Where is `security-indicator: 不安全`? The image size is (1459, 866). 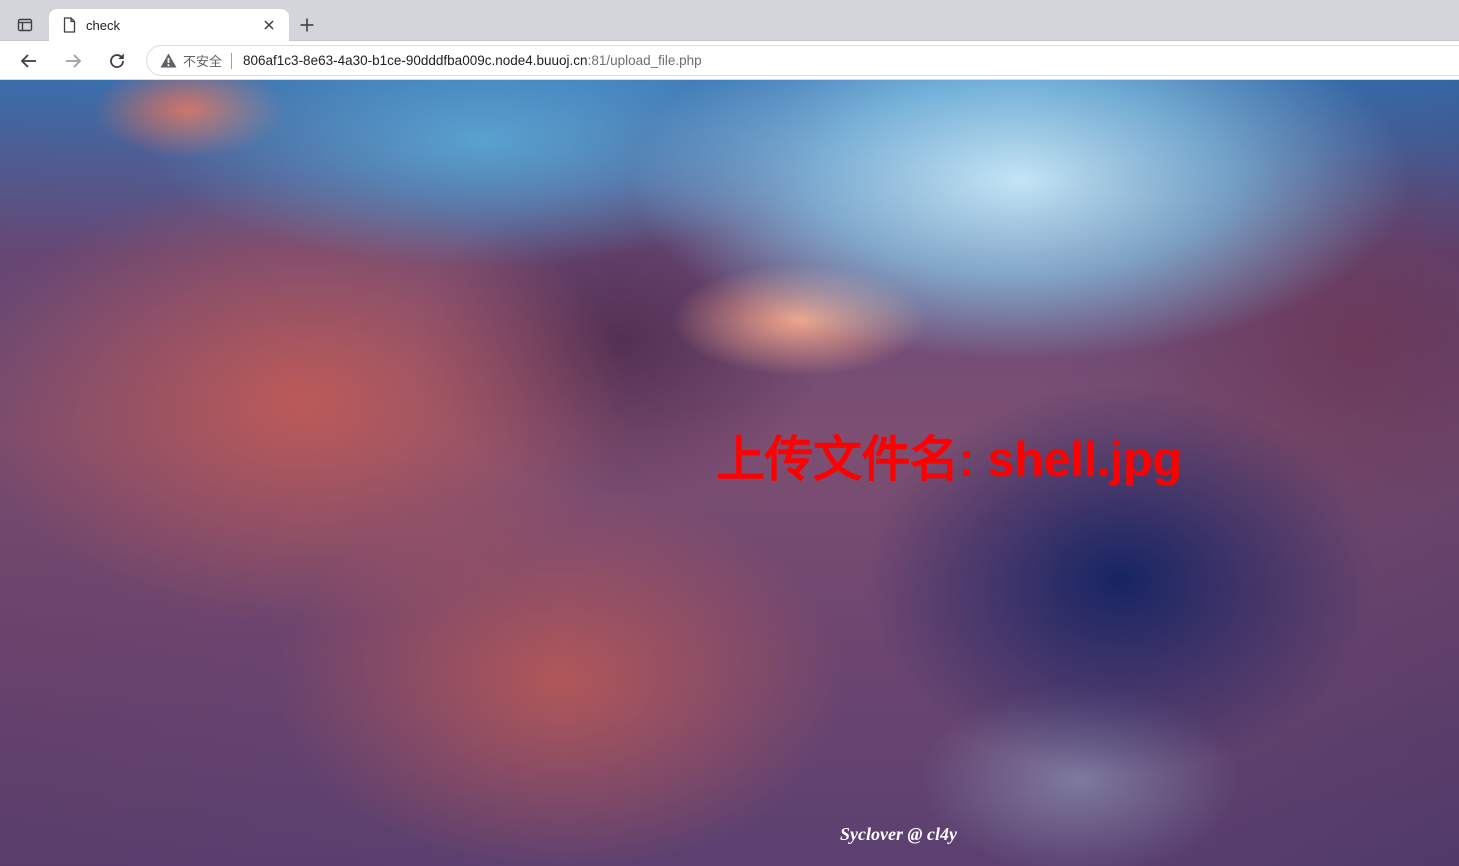 security-indicator: 不安全 is located at coordinates (190, 60).